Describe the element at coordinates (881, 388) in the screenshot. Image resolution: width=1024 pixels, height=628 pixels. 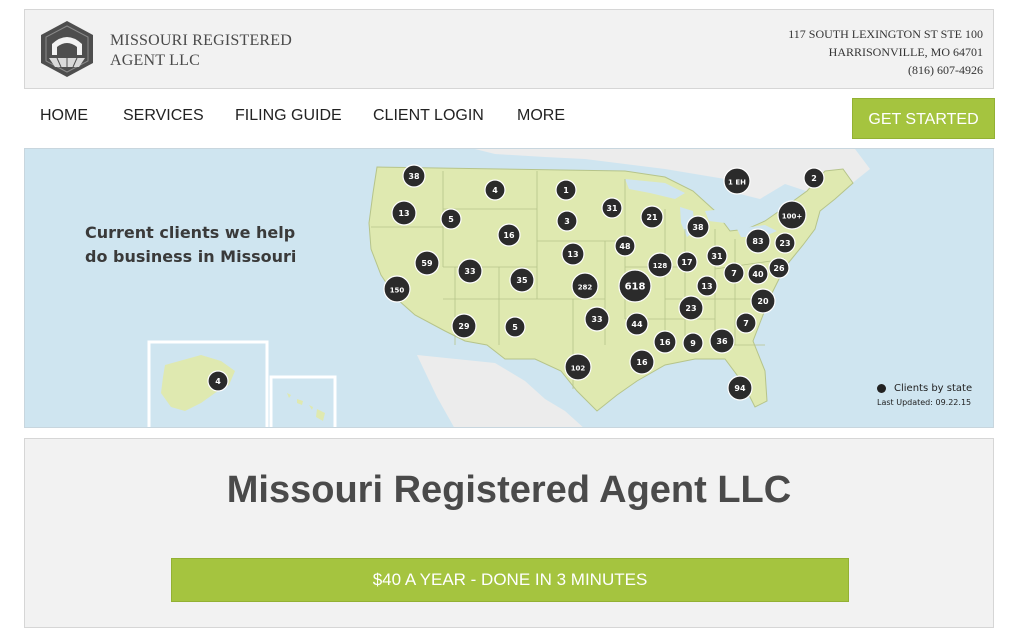
I see `legend-dot-icon` at that location.